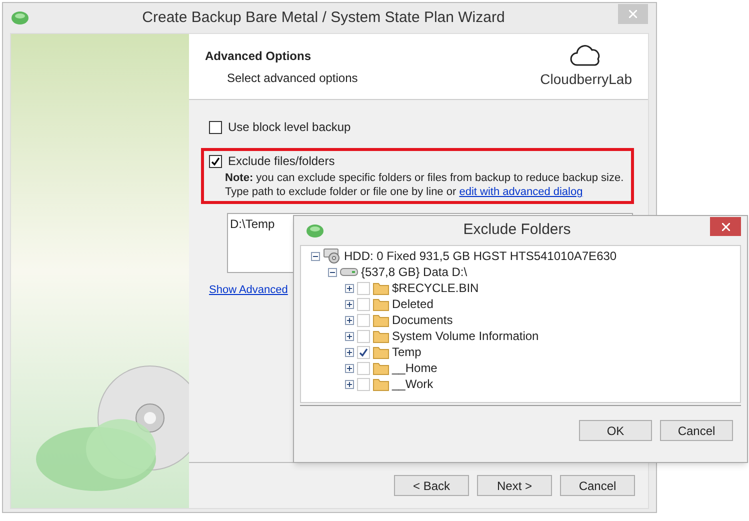 The width and height of the screenshot is (749, 521). Describe the element at coordinates (696, 430) in the screenshot. I see `dialog-button: Cancel` at that location.